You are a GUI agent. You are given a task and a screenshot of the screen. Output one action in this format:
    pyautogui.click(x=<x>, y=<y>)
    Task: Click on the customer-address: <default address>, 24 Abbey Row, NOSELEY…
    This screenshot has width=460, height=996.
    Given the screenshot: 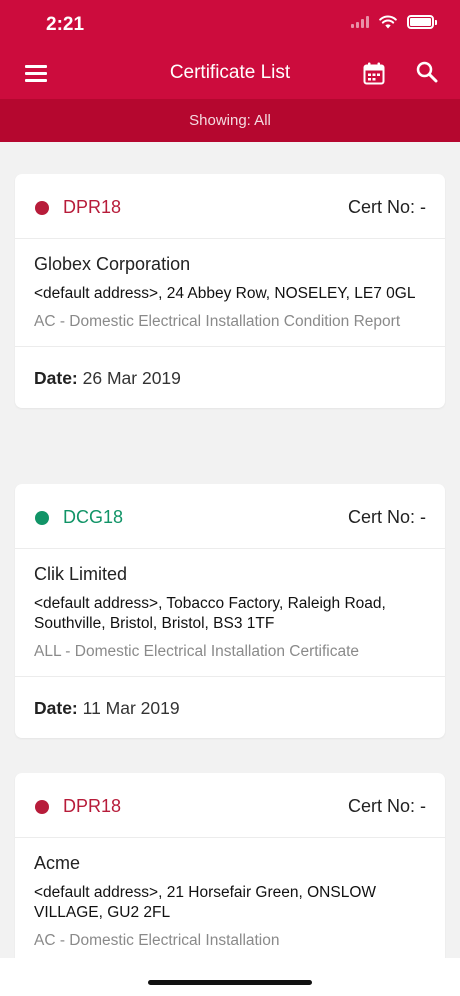 What is the action you would take?
    pyautogui.click(x=225, y=293)
    